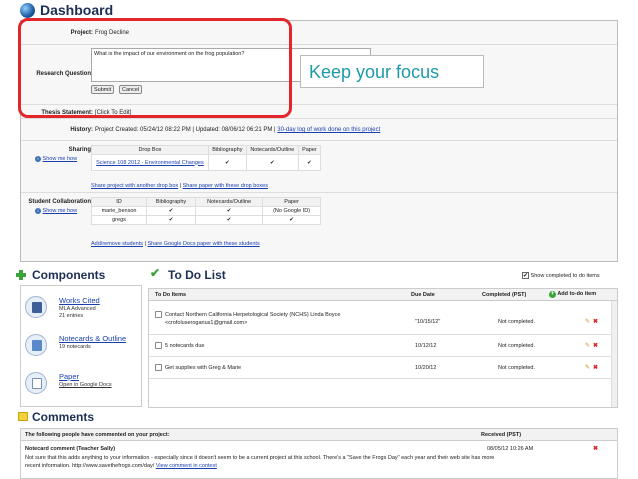 The height and width of the screenshot is (479, 638). Describe the element at coordinates (36, 383) in the screenshot. I see `paper-icon` at that location.